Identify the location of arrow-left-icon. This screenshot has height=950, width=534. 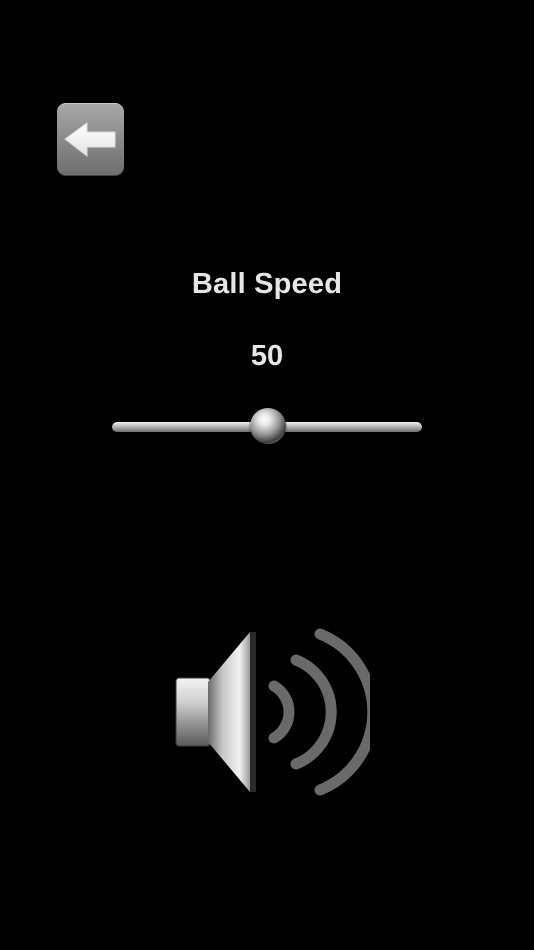
(90, 140).